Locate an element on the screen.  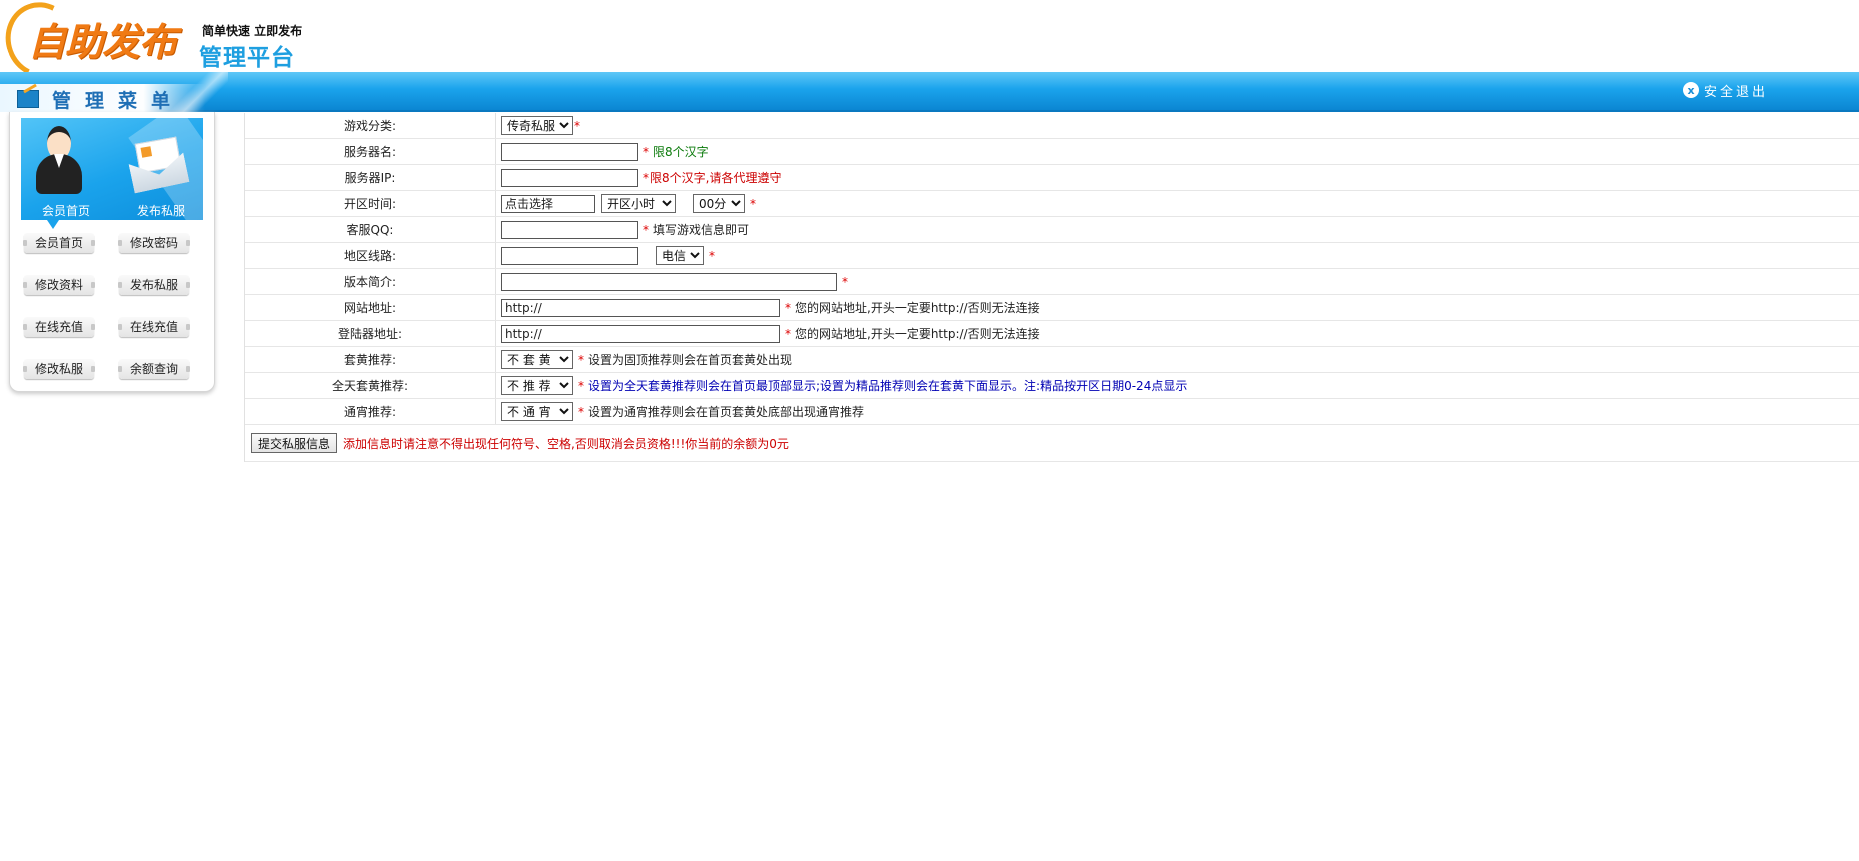
banner-publish-link: 发布私服 is located at coordinates (161, 210).